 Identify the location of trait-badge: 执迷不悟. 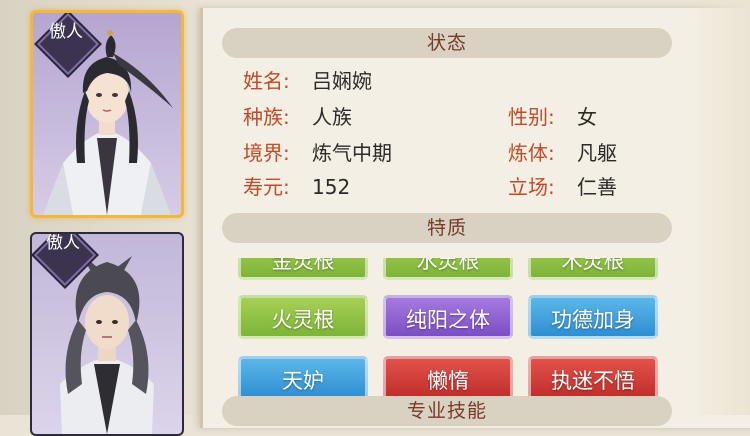
(593, 378).